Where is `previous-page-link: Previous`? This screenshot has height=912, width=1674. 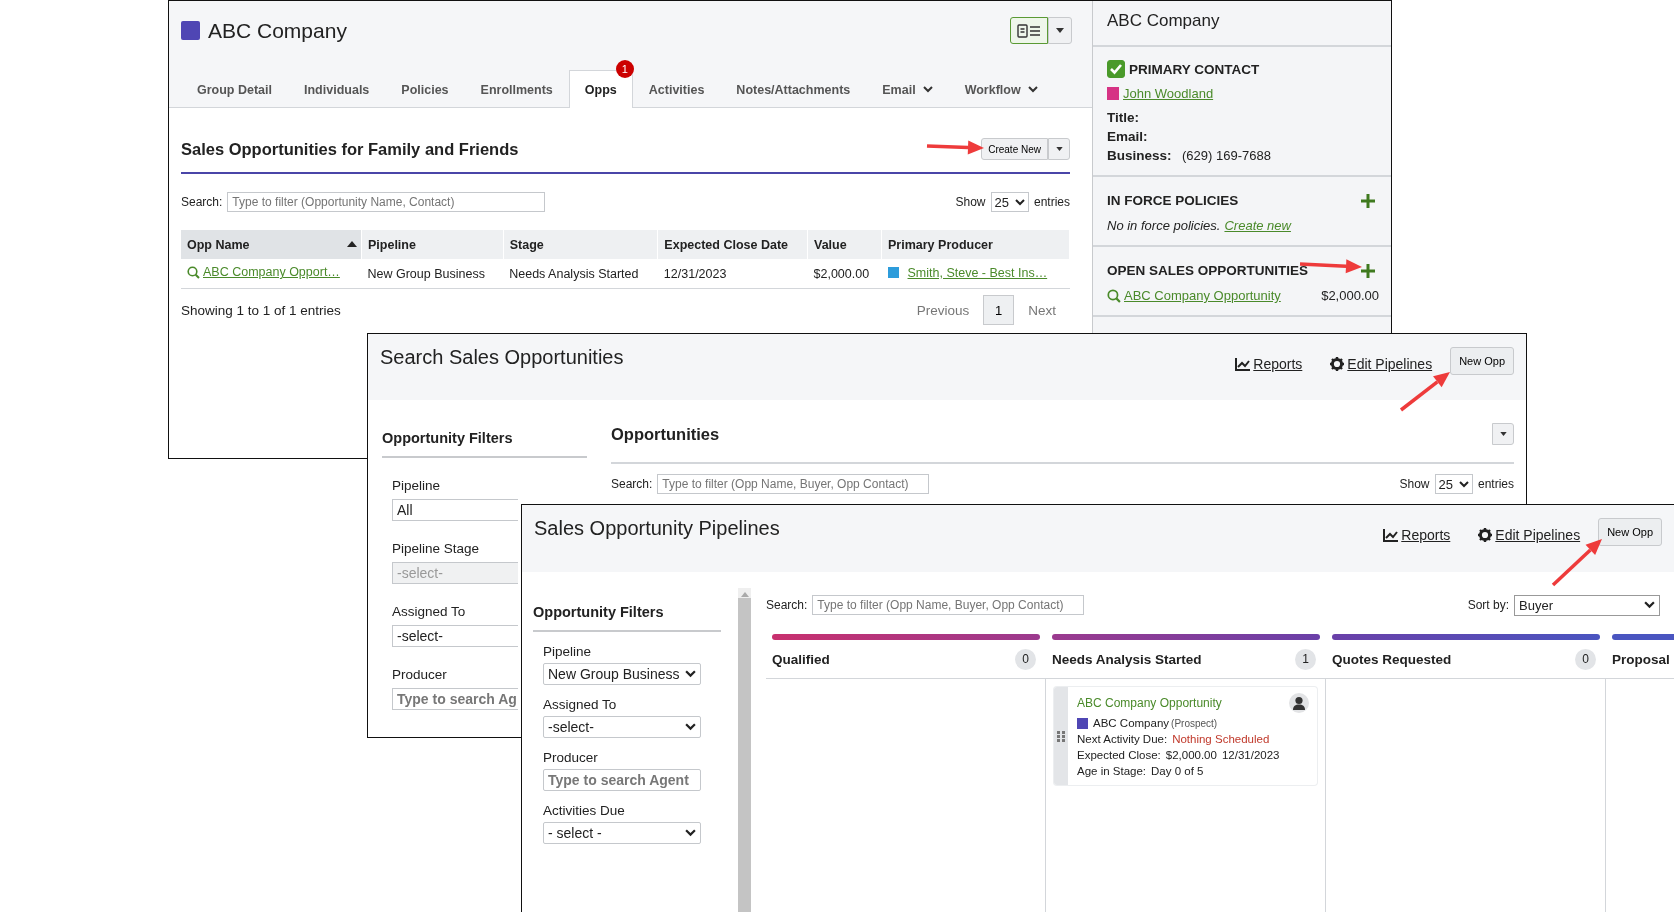 previous-page-link: Previous is located at coordinates (943, 310).